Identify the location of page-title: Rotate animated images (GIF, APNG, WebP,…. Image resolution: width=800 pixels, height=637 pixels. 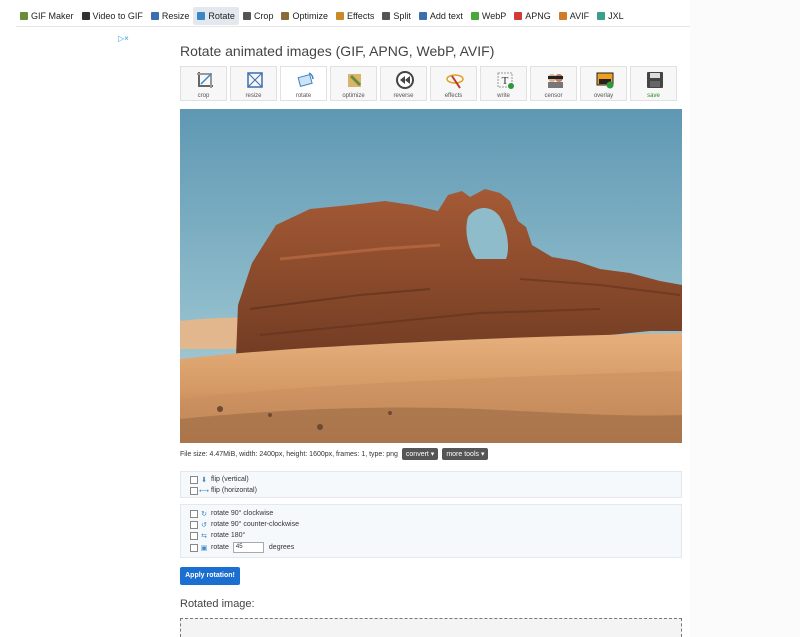
(337, 51).